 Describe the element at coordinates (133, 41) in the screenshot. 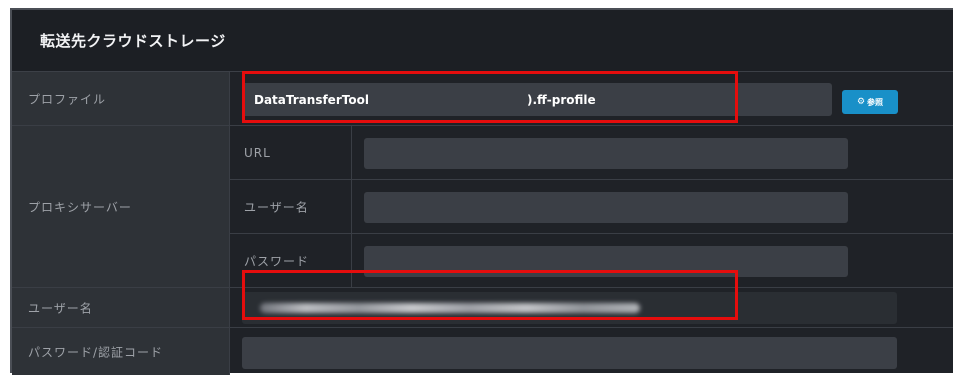

I see `section-title: 転送先クラウドストレージ` at that location.